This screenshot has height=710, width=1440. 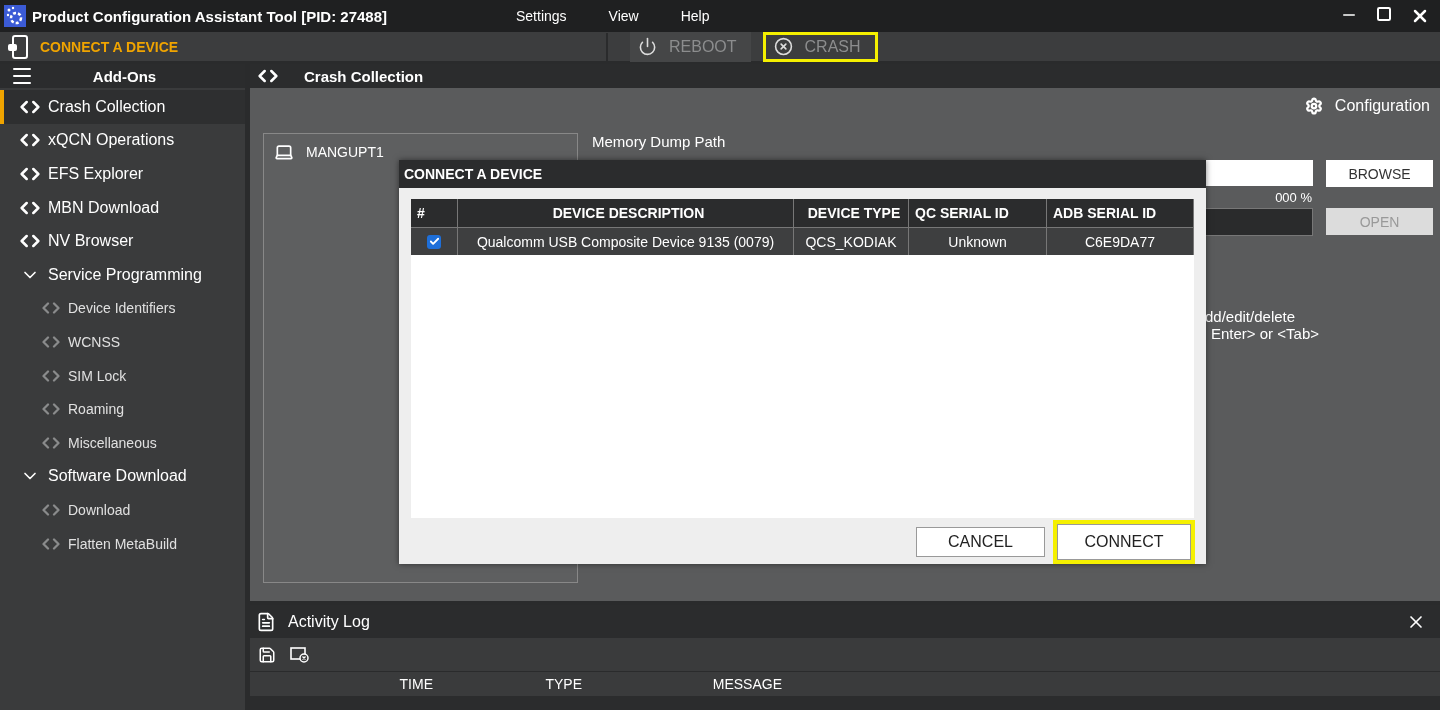 What do you see at coordinates (18, 46) in the screenshot?
I see `device-plug-icon` at bounding box center [18, 46].